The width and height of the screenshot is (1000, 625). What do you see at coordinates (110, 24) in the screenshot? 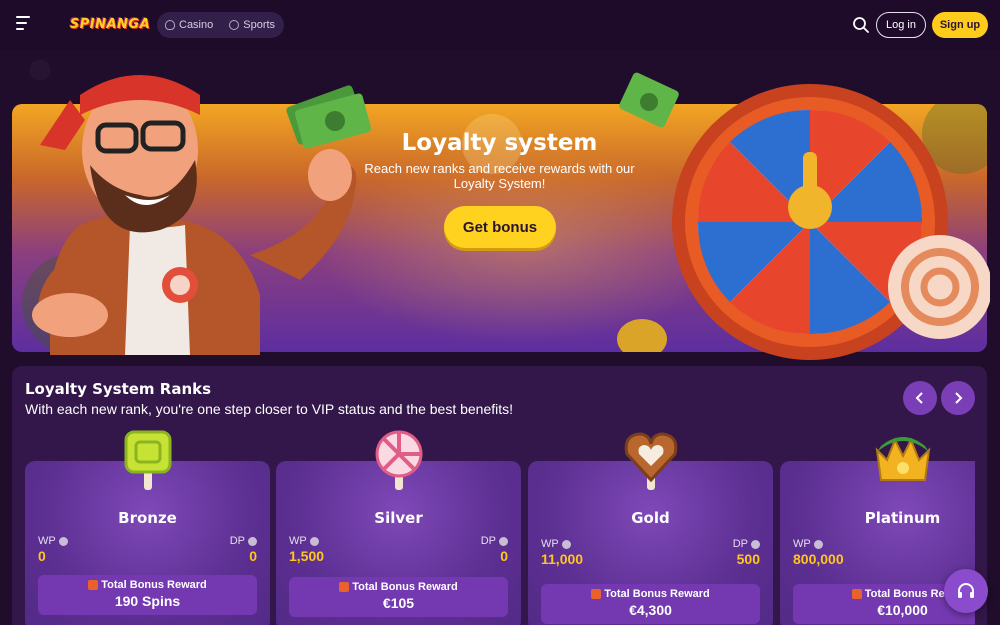
I see `site-logo: SPINANGA` at bounding box center [110, 24].